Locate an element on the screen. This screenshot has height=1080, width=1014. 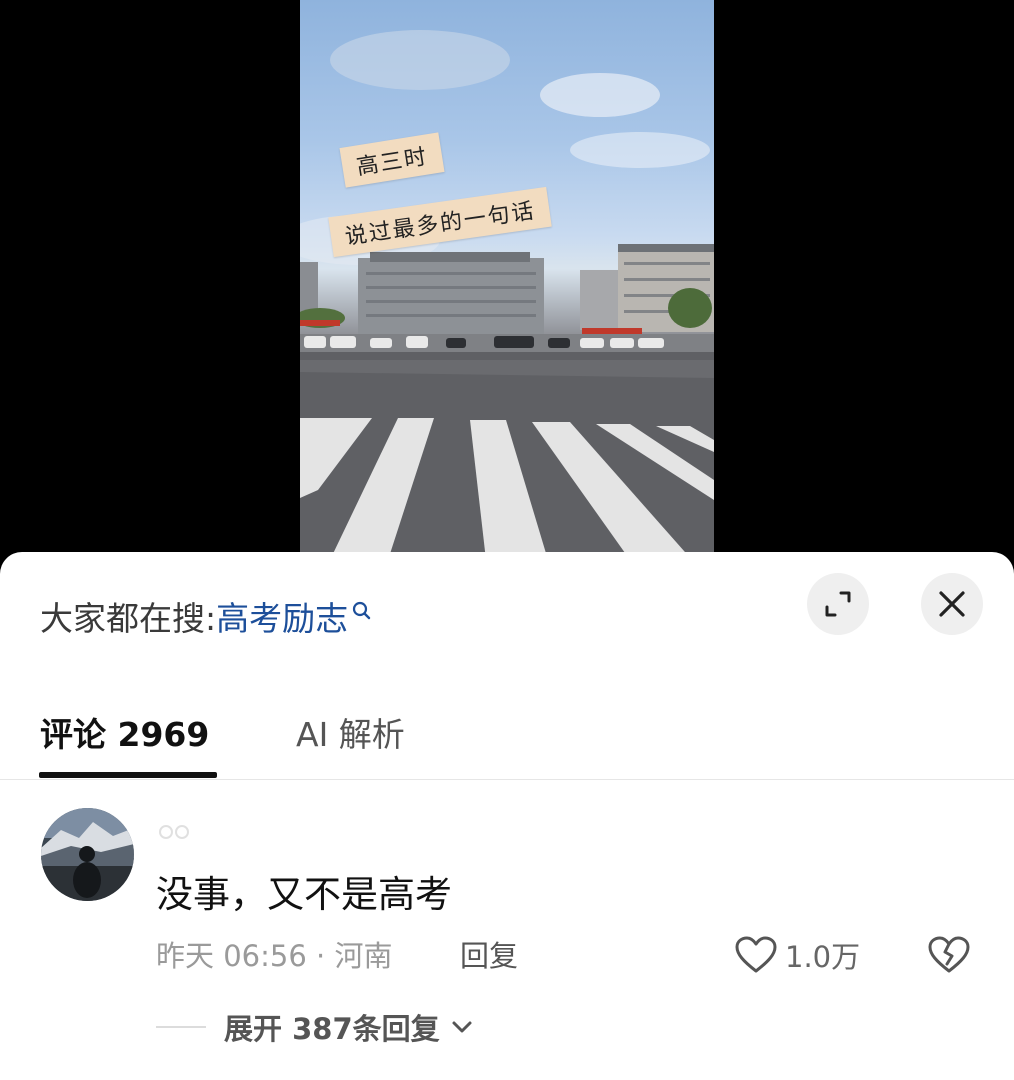
heart-icon is located at coordinates (756, 954).